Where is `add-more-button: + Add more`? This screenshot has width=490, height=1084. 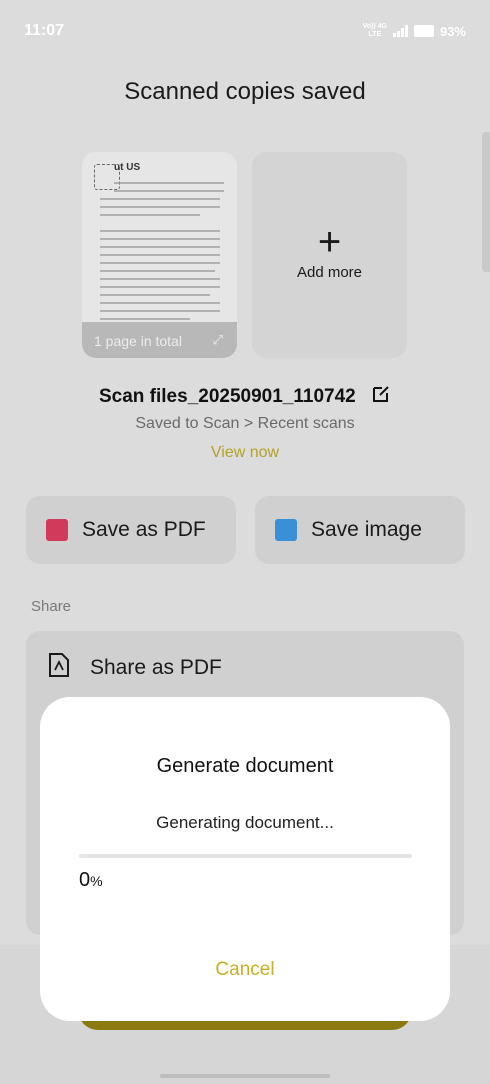
add-more-button: + Add more is located at coordinates (329, 255).